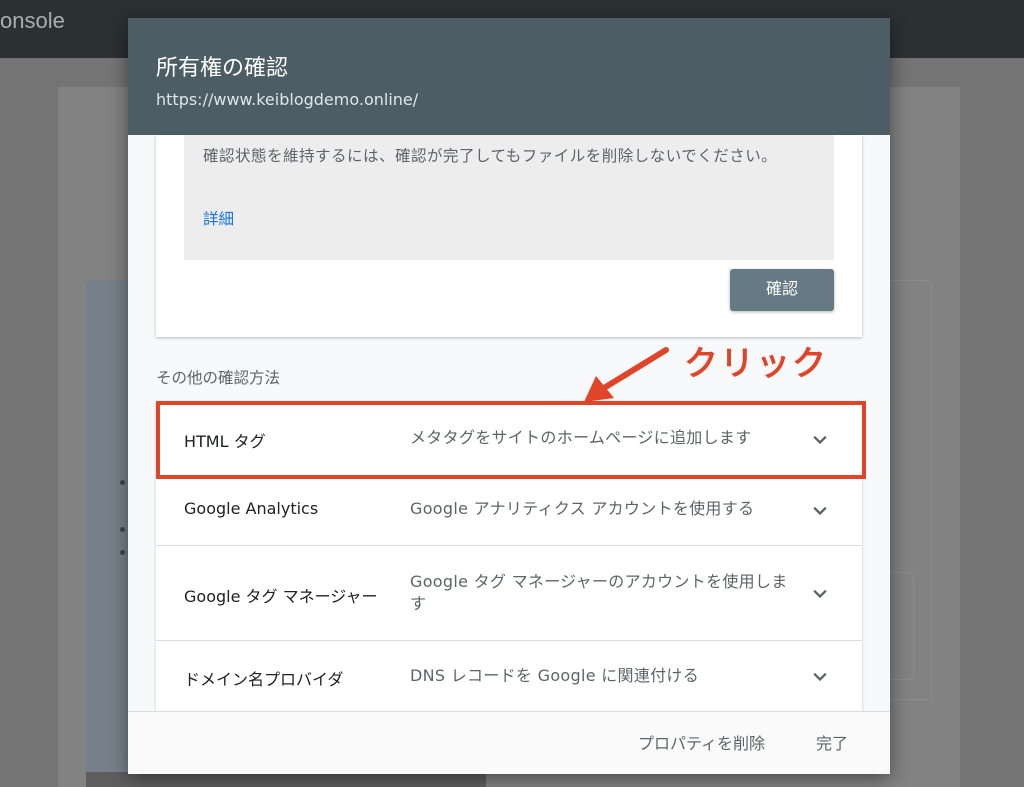 The height and width of the screenshot is (787, 1024). Describe the element at coordinates (626, 374) in the screenshot. I see `arrow-icon` at that location.